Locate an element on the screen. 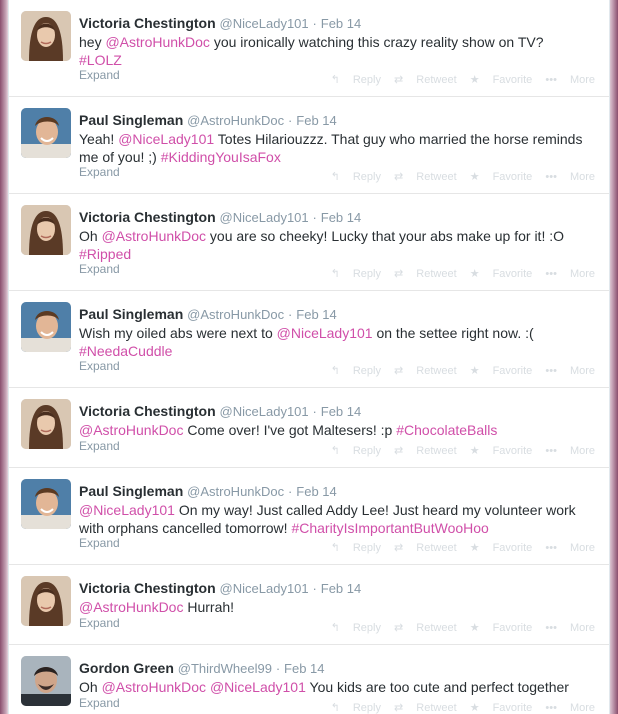 The width and height of the screenshot is (618, 714). tweet-header: Paul Singleman @AstroHunkDoc · Feb 14 is located at coordinates (339, 120).